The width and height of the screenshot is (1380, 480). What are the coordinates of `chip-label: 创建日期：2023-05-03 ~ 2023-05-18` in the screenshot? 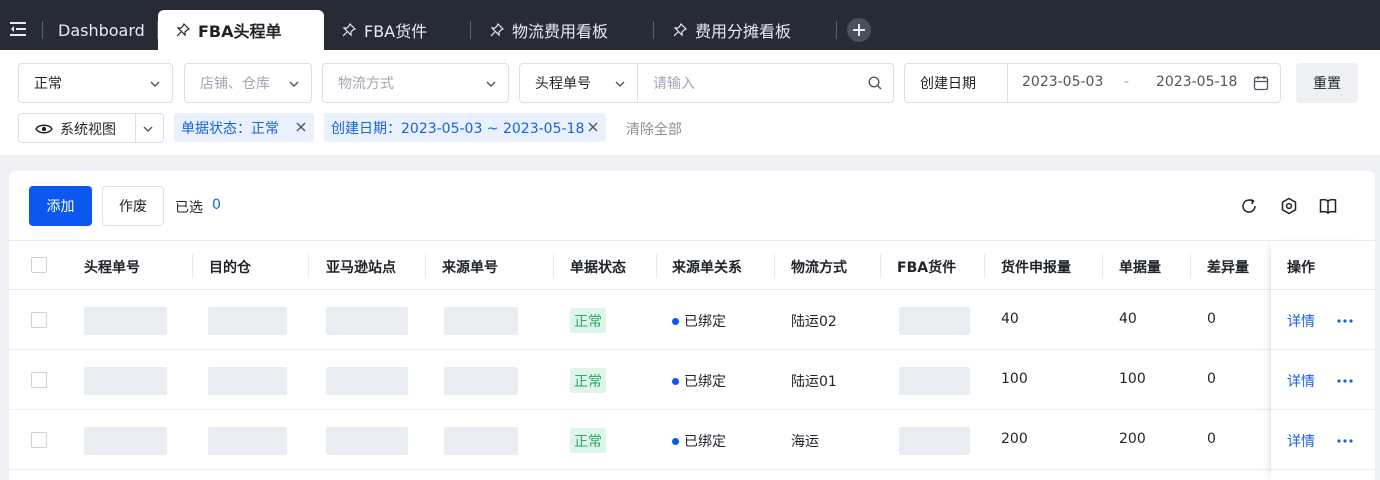 It's located at (458, 128).